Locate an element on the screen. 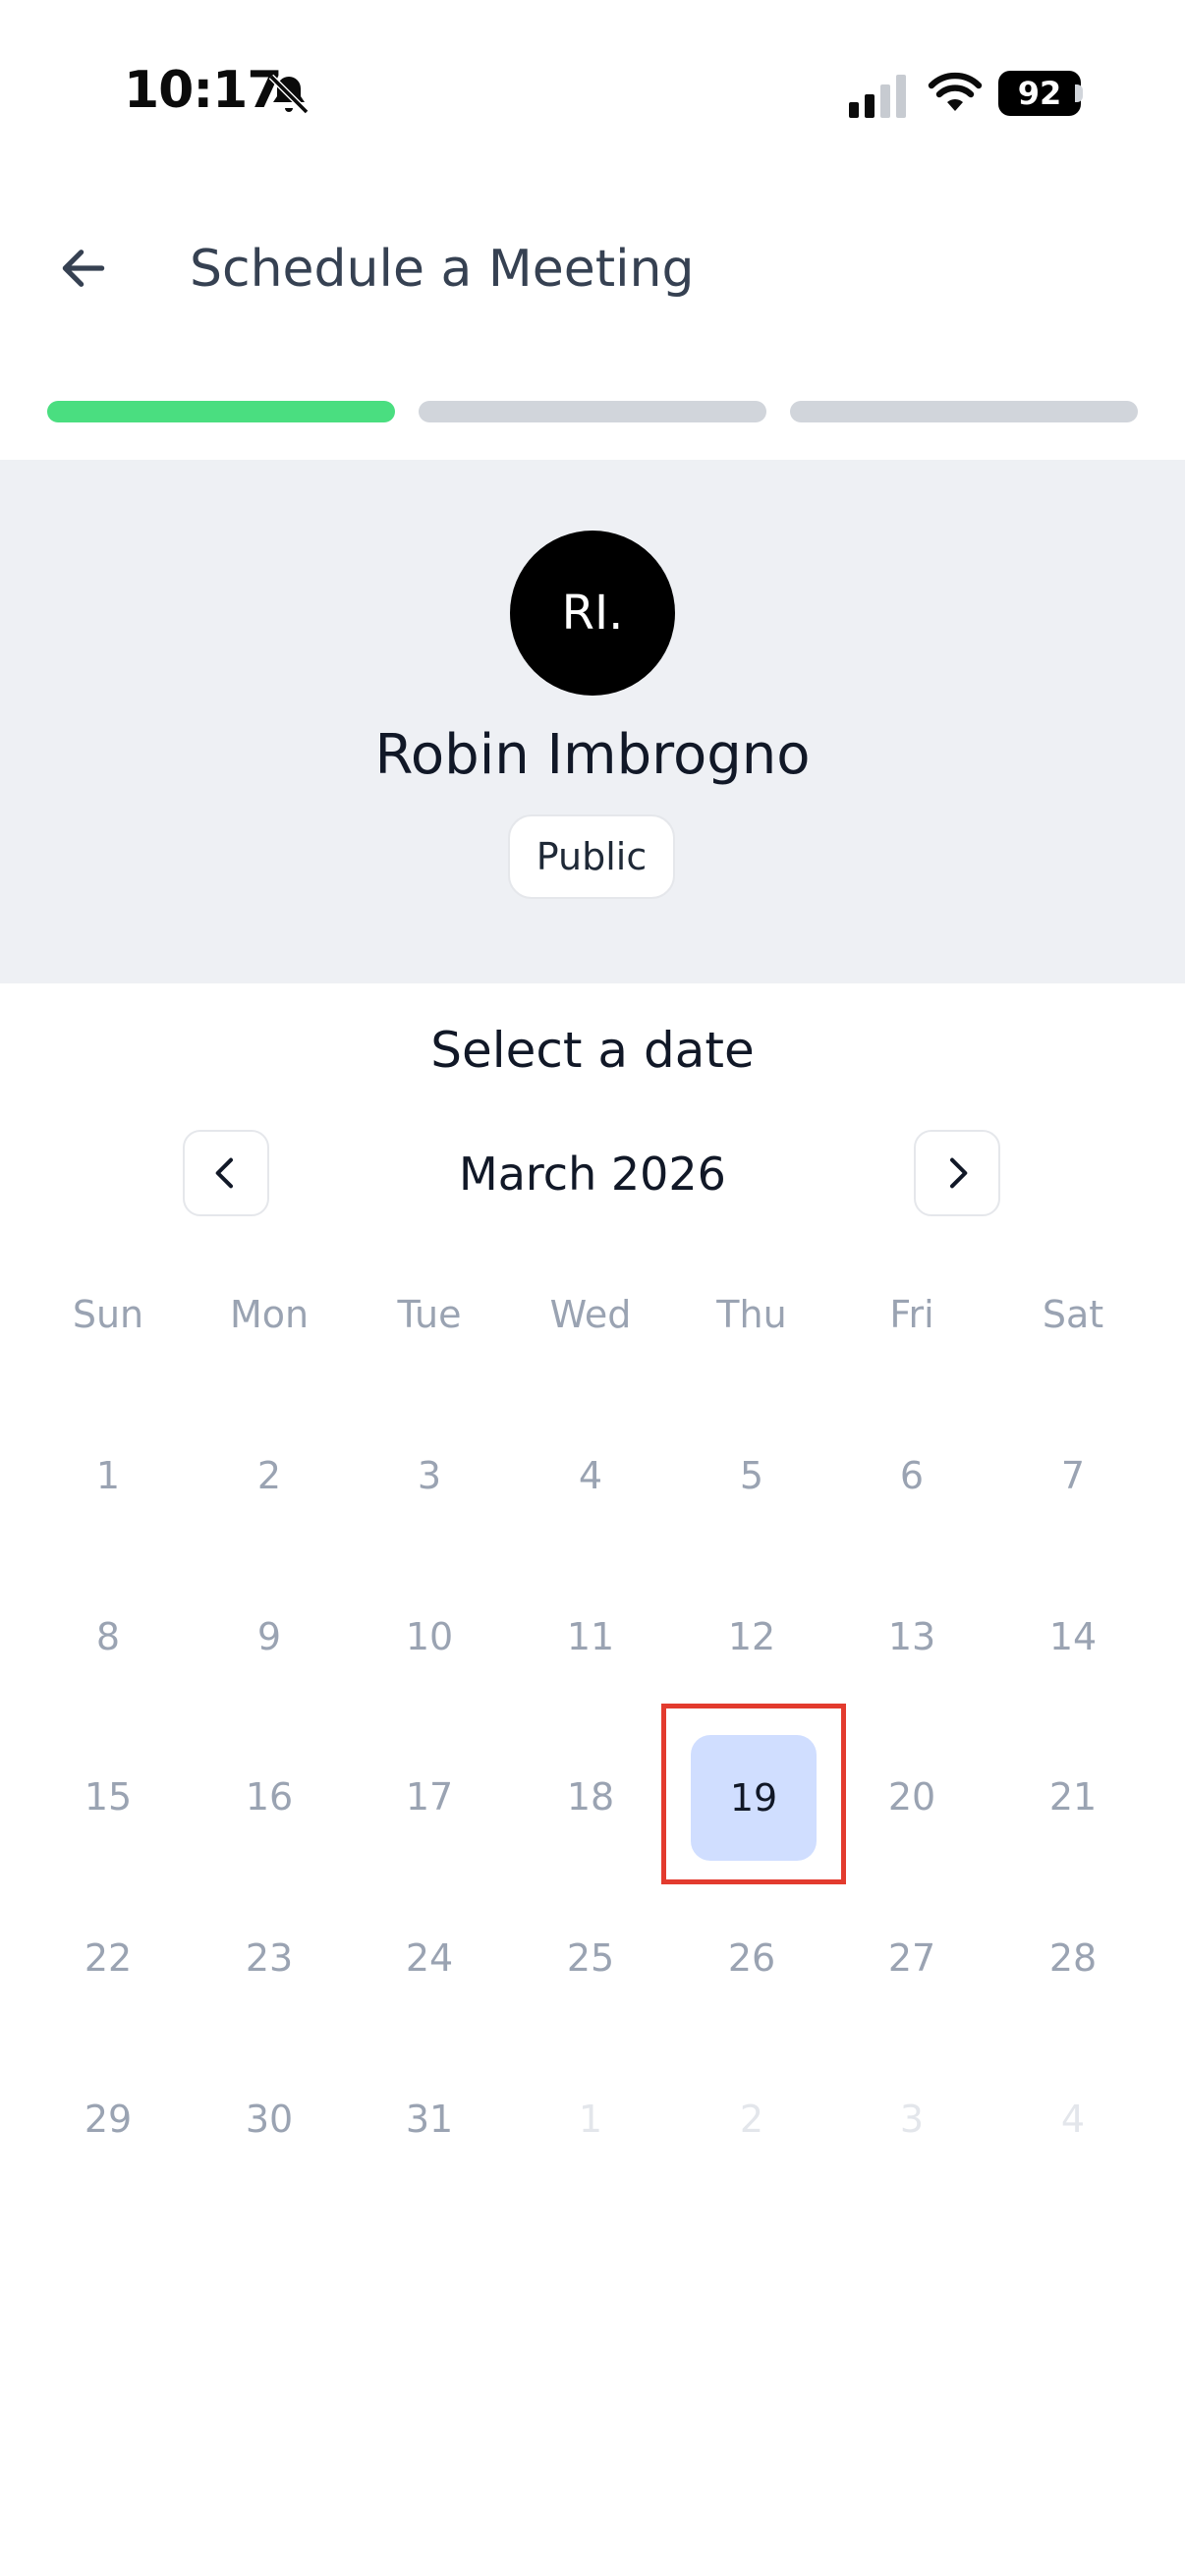  day-cell: 28 is located at coordinates (1073, 1958).